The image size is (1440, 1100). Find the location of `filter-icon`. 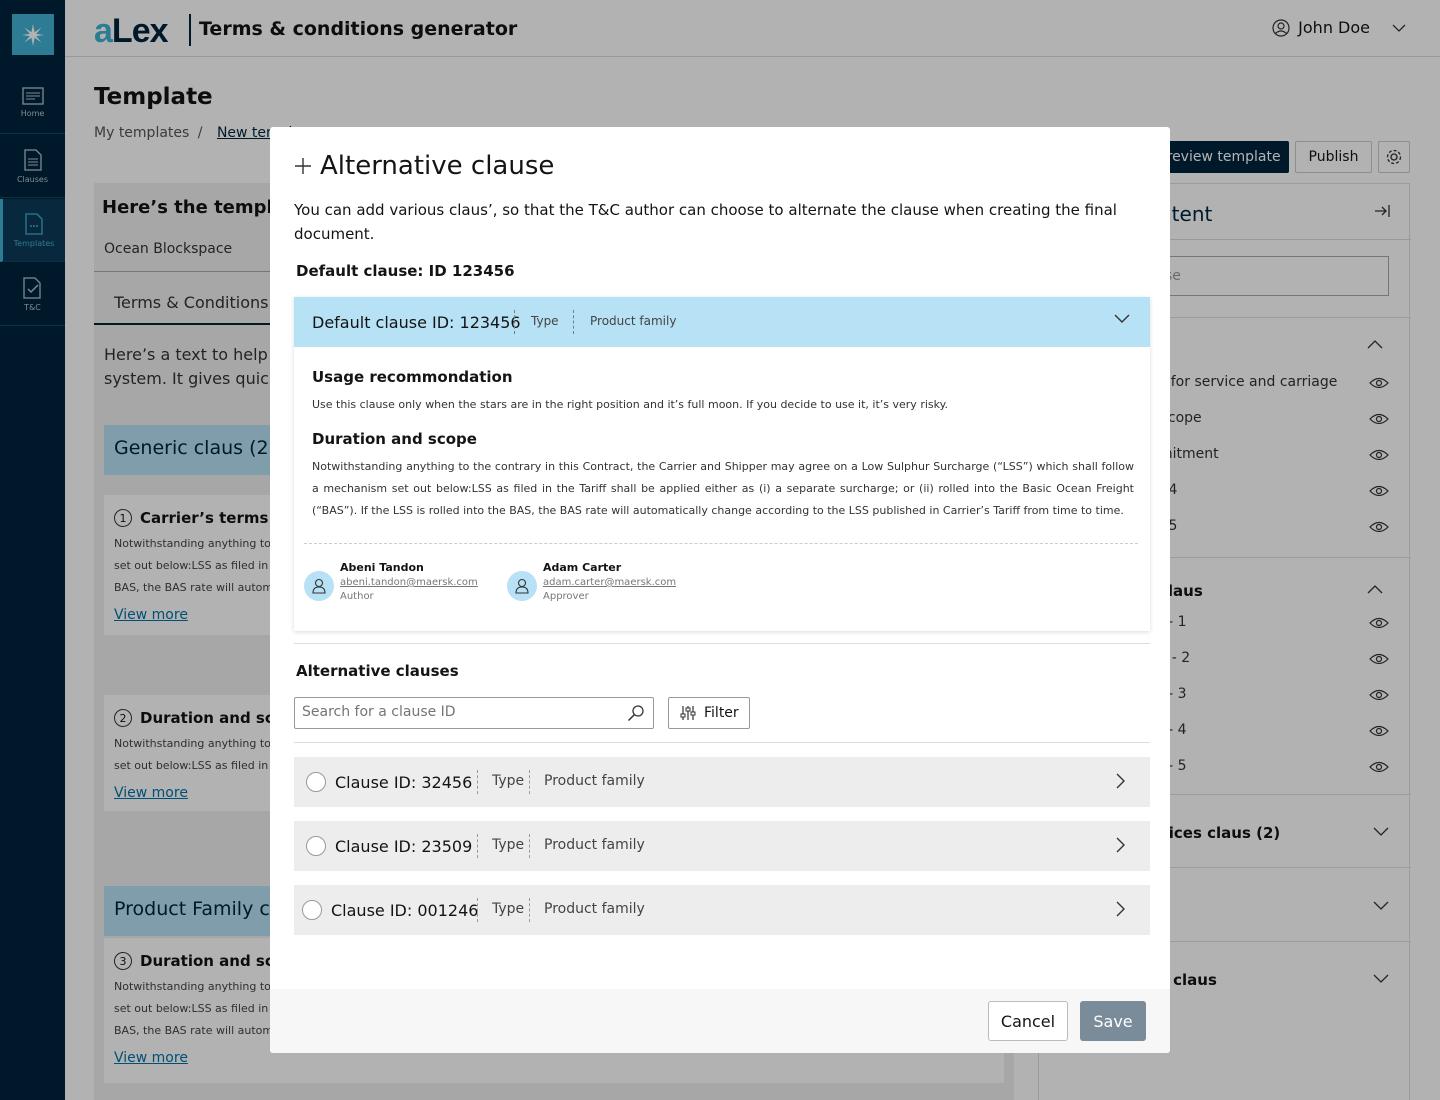

filter-icon is located at coordinates (688, 713).